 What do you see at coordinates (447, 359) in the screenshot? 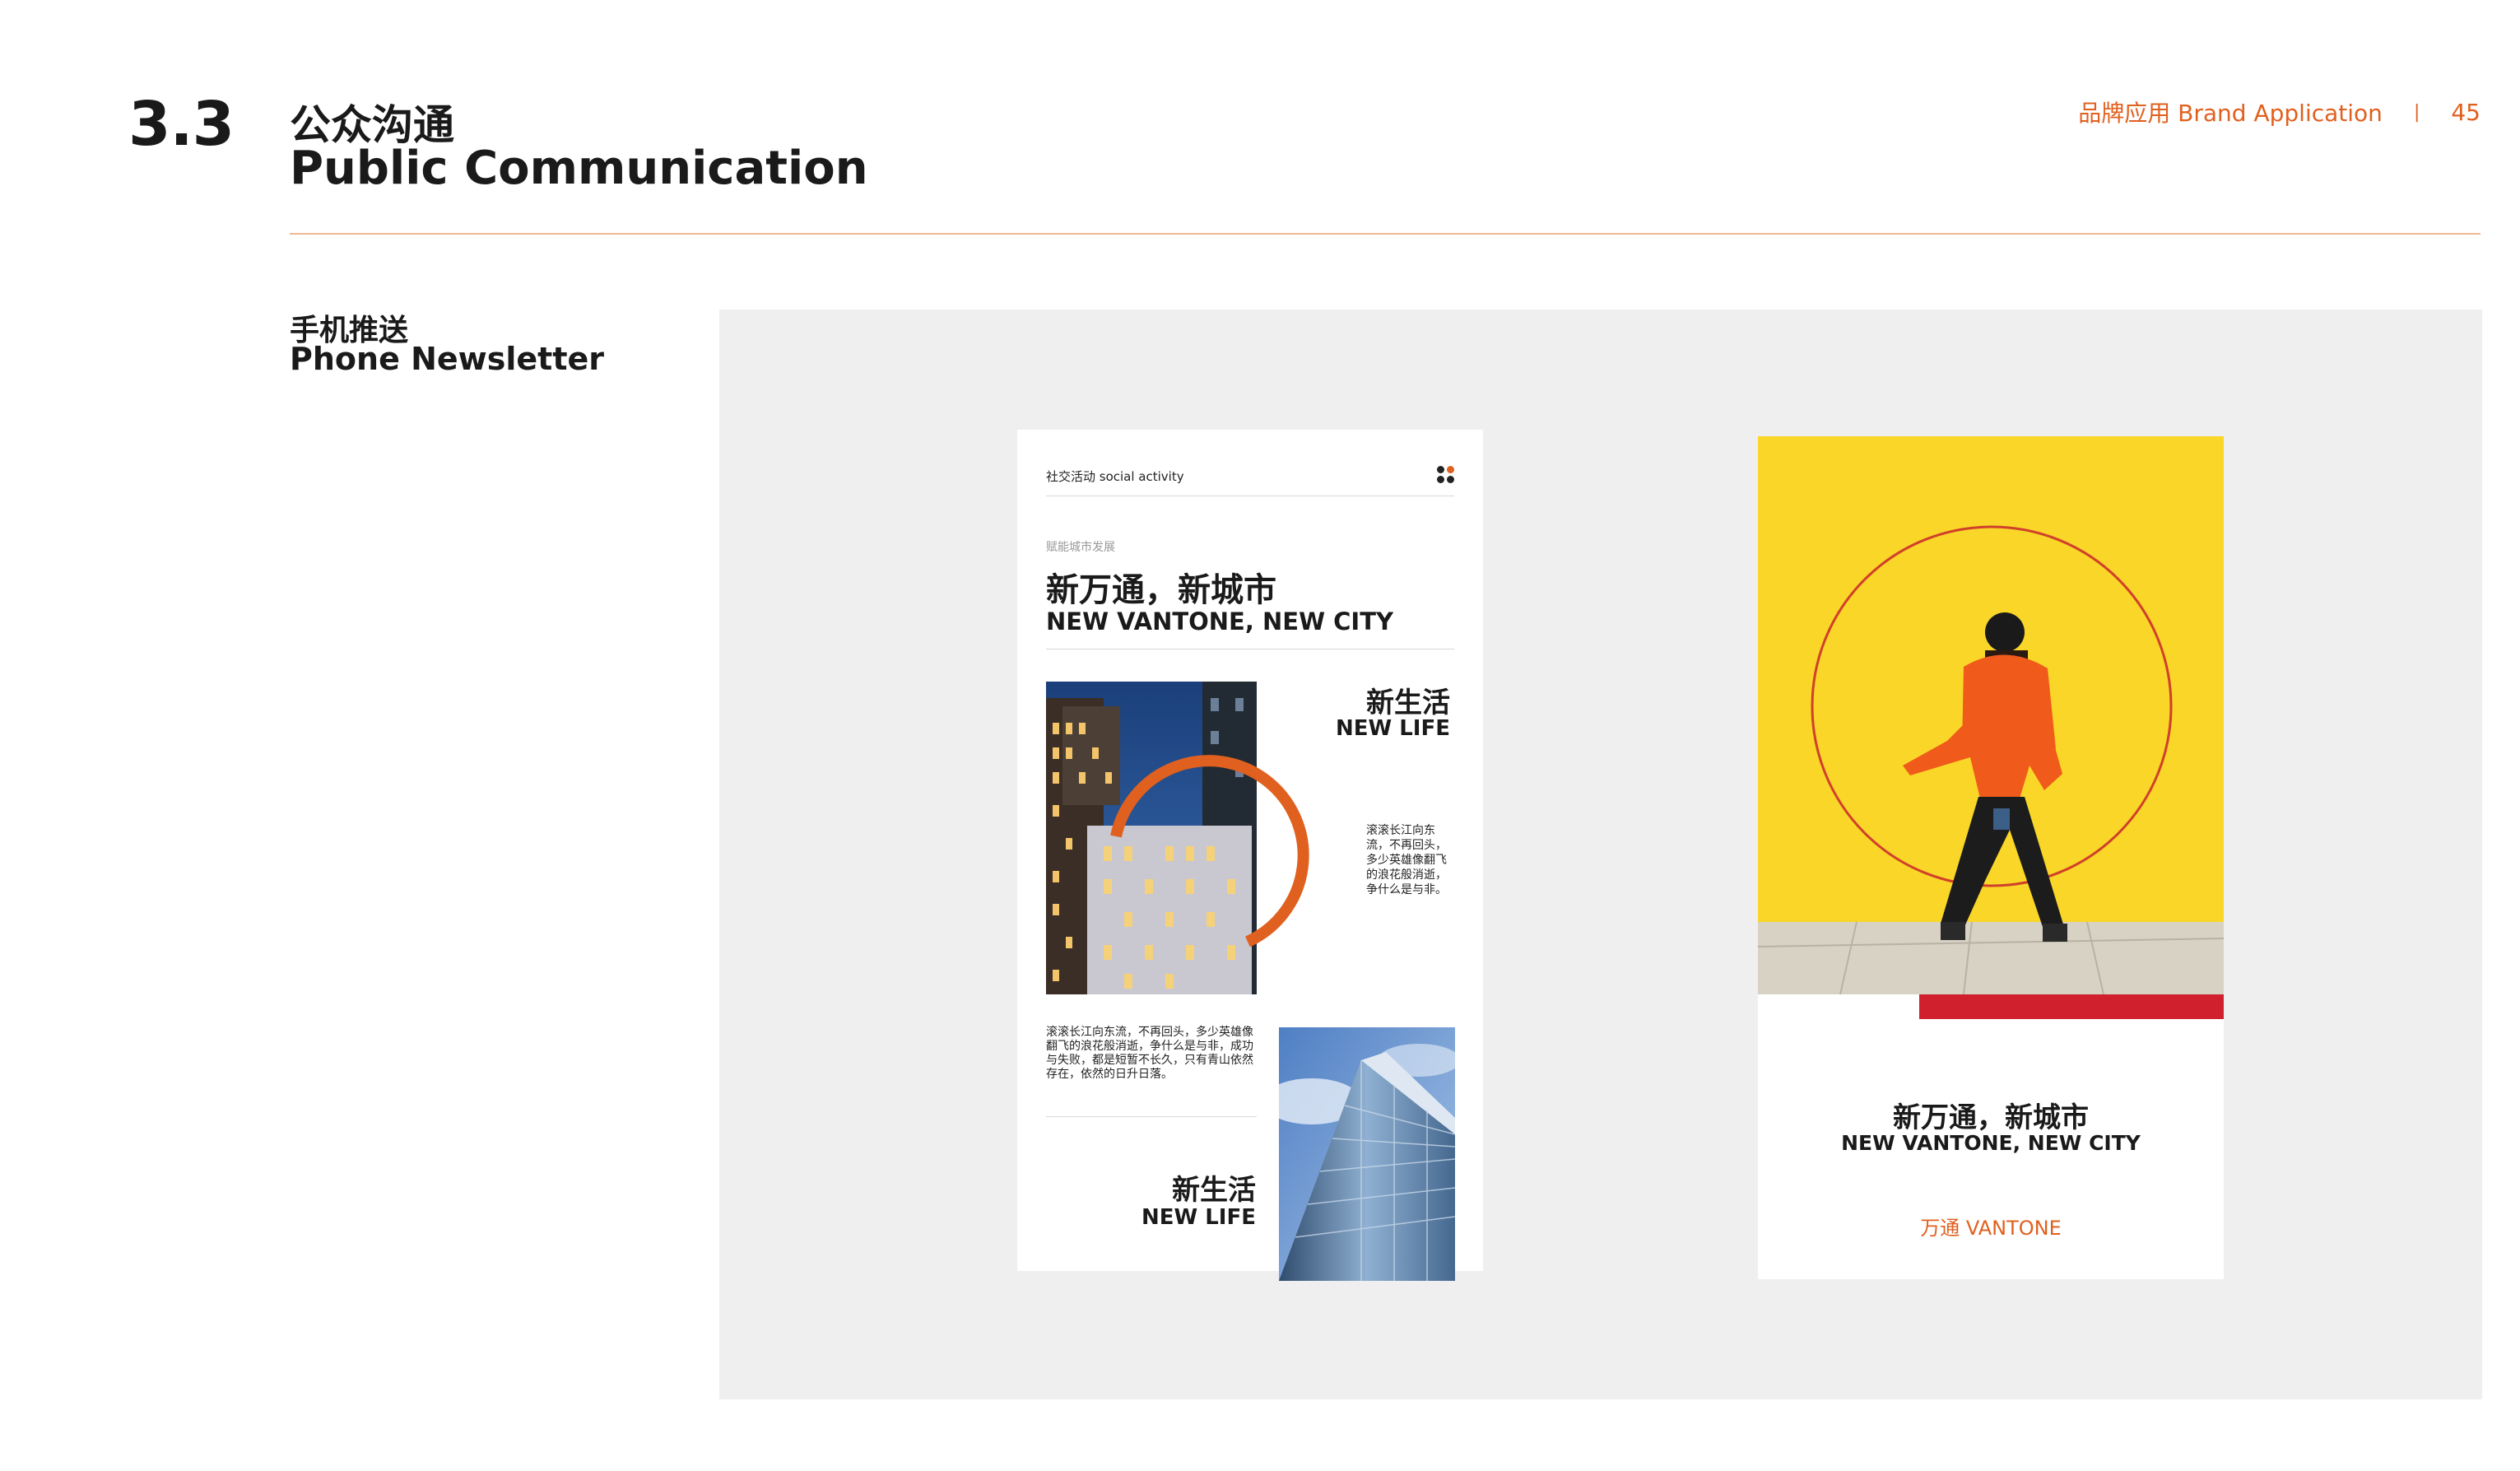
I see `subsection-title-en: Phone Newsletter` at bounding box center [447, 359].